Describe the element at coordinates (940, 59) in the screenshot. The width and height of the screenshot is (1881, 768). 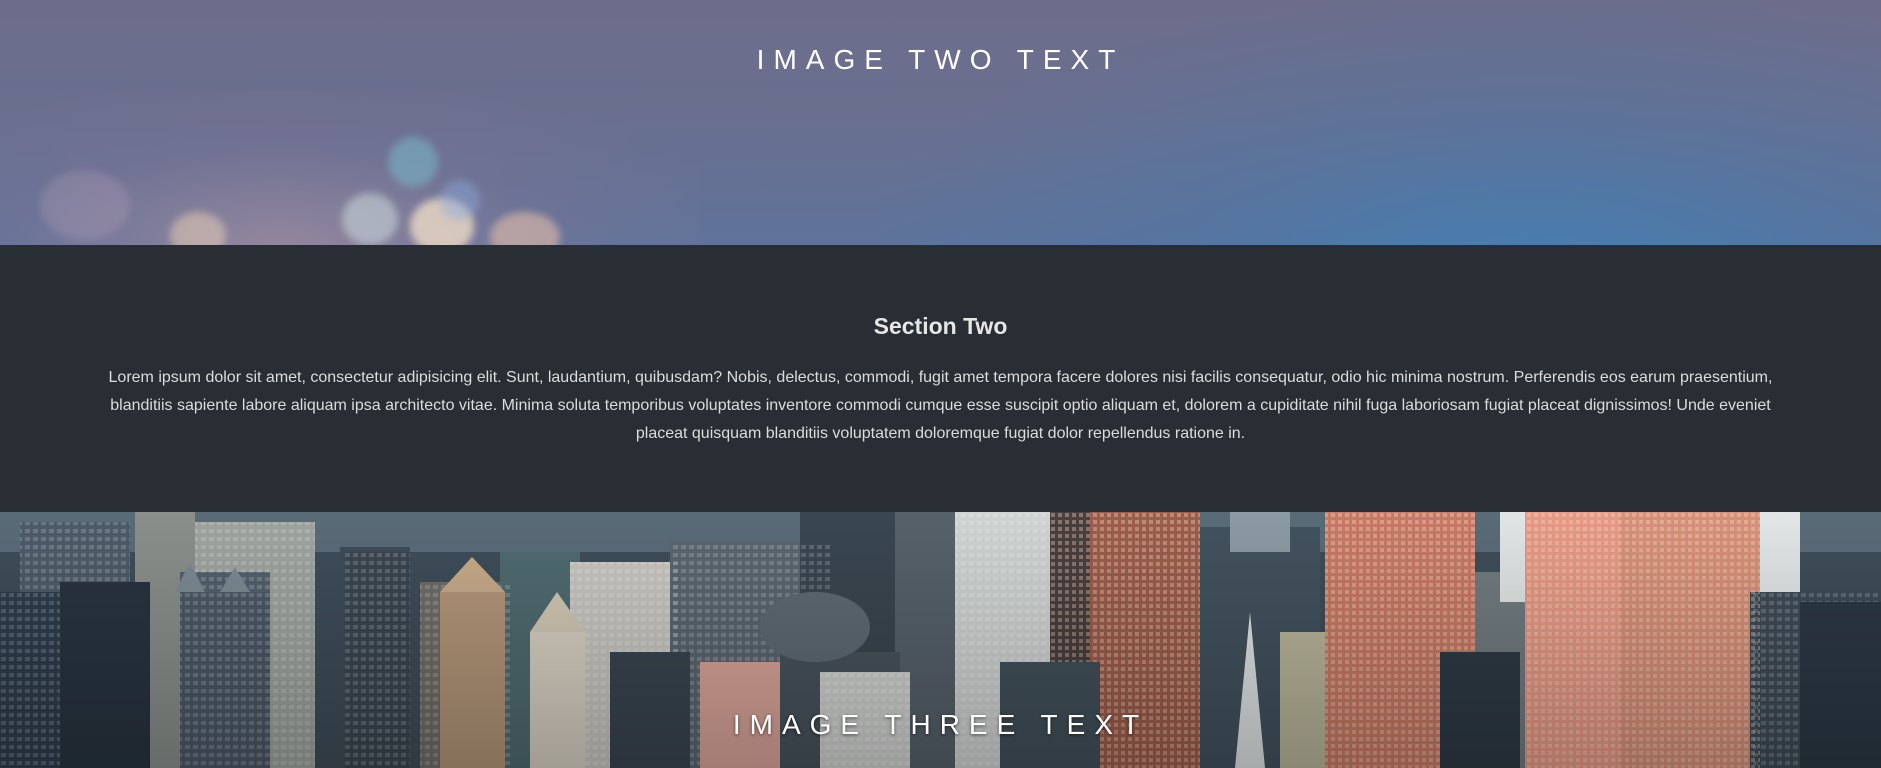
I see `parallax-two-text: IMAGE TWO TEXT` at that location.